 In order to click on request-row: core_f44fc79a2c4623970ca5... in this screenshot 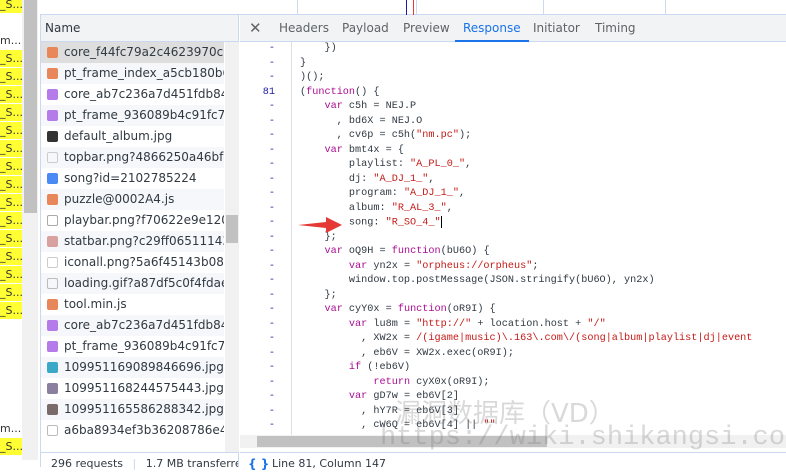, I will do `click(132, 52)`.